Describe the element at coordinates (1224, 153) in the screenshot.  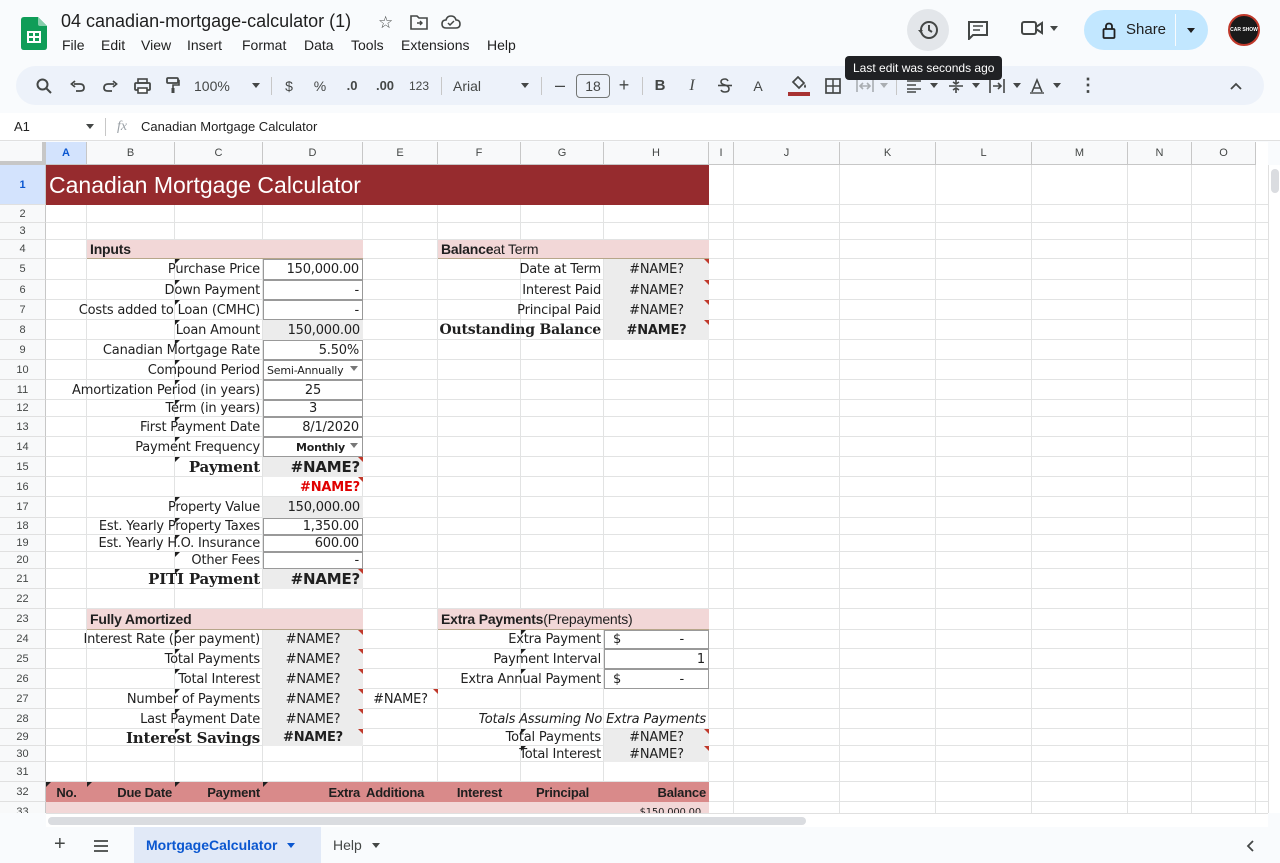
I see `column-header-o: O` at that location.